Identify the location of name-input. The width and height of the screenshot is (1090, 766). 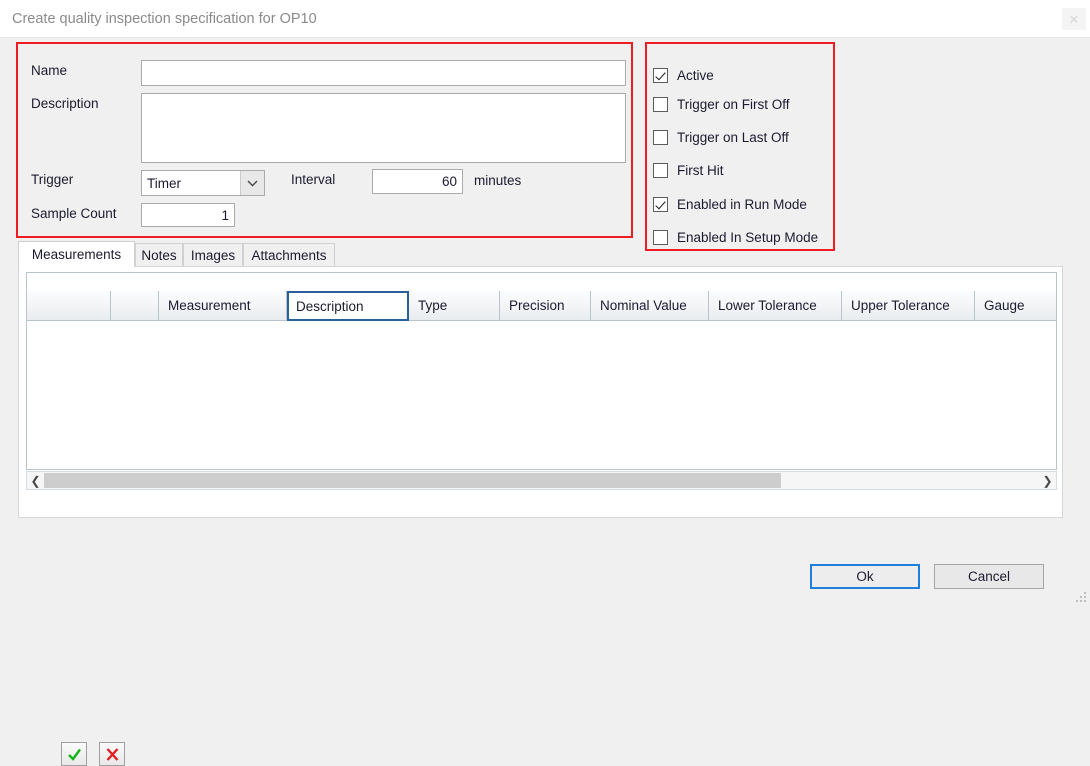
(383, 73).